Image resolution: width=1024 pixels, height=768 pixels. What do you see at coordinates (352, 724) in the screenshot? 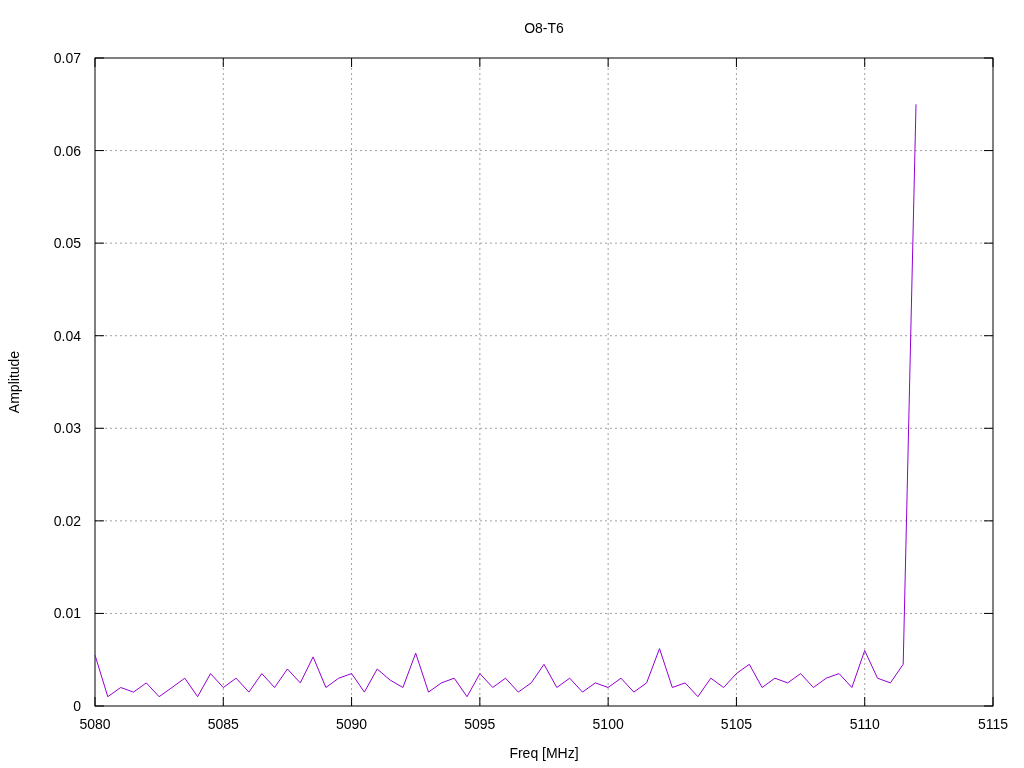
I see `x-tick-label: 5090` at bounding box center [352, 724].